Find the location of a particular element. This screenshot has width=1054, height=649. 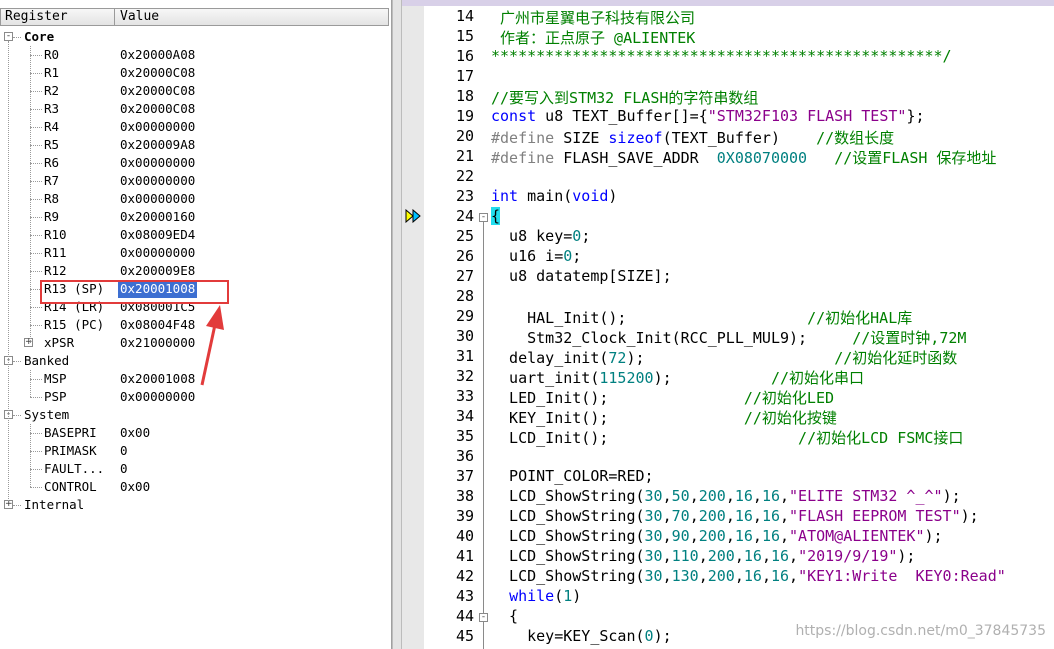

line-number: 21 is located at coordinates (464, 156).